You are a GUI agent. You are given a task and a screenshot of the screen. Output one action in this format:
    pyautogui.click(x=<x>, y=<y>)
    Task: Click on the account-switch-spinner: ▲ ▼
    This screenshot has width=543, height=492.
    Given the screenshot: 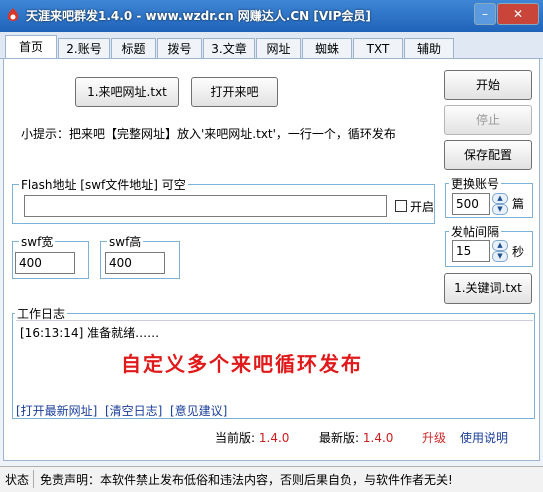 What is the action you would take?
    pyautogui.click(x=500, y=204)
    